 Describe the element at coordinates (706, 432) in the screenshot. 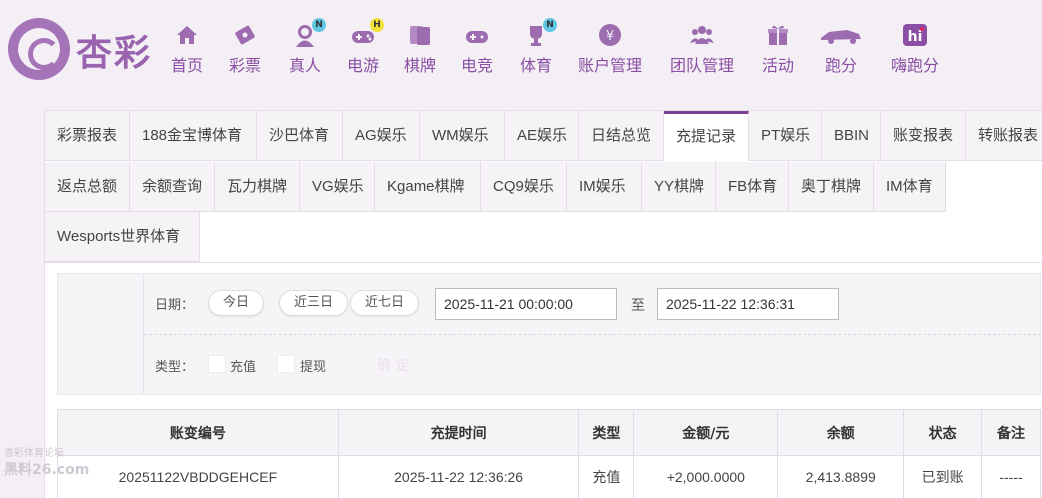

I see `col-header-amount: 金额/元` at that location.